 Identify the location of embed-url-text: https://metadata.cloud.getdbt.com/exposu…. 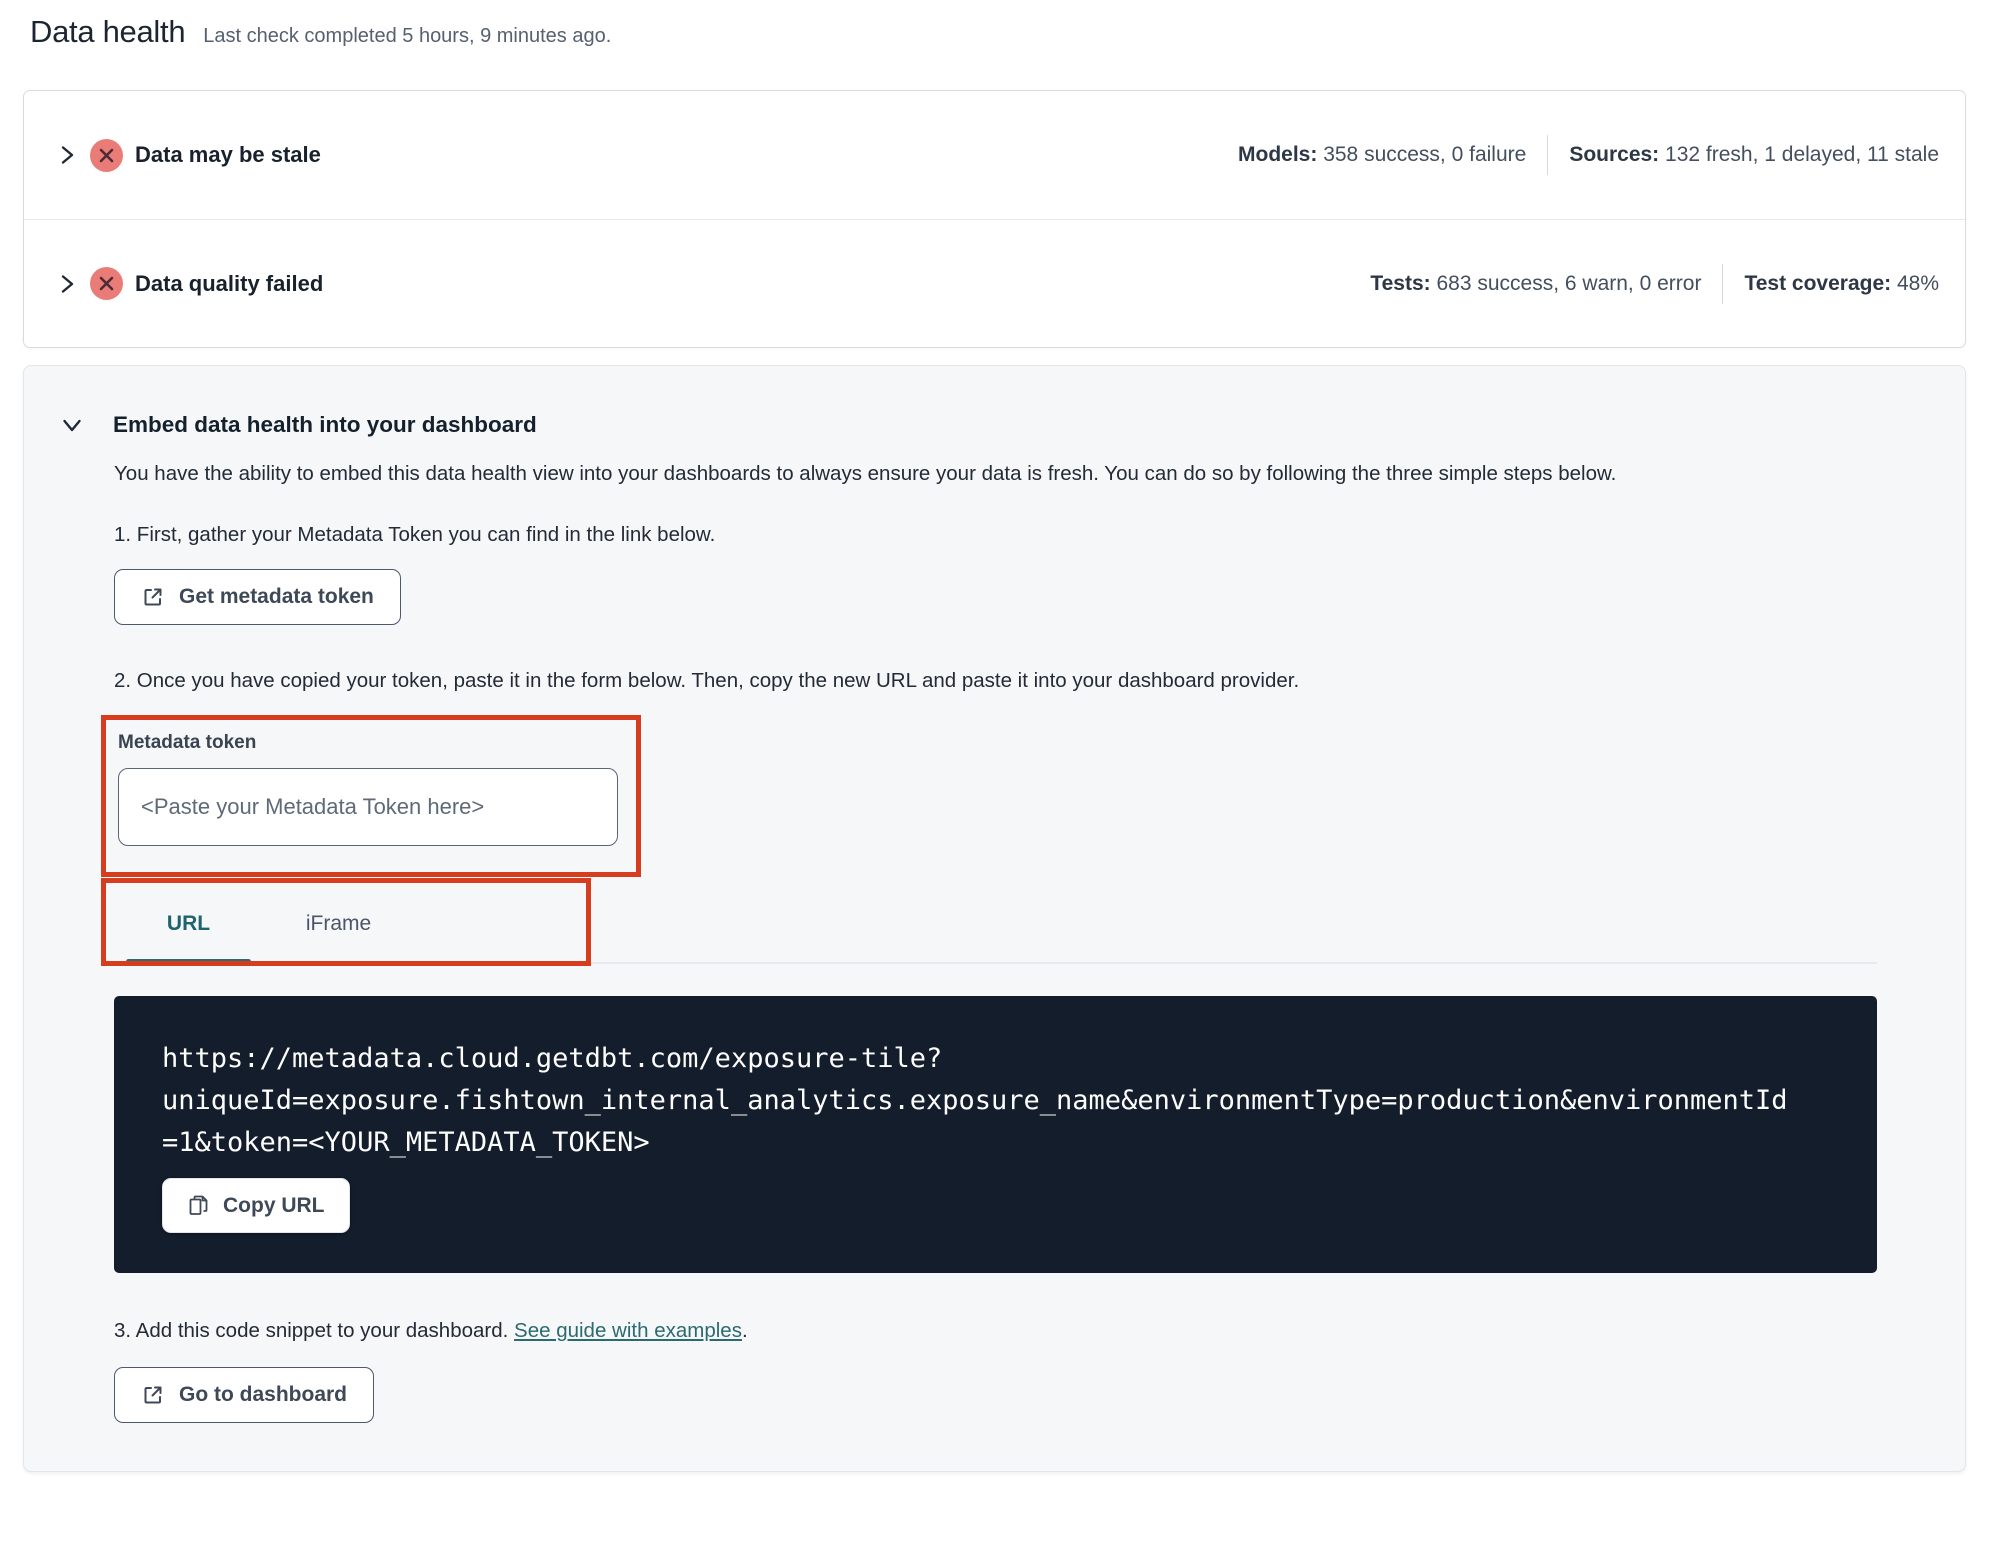
(975, 1100).